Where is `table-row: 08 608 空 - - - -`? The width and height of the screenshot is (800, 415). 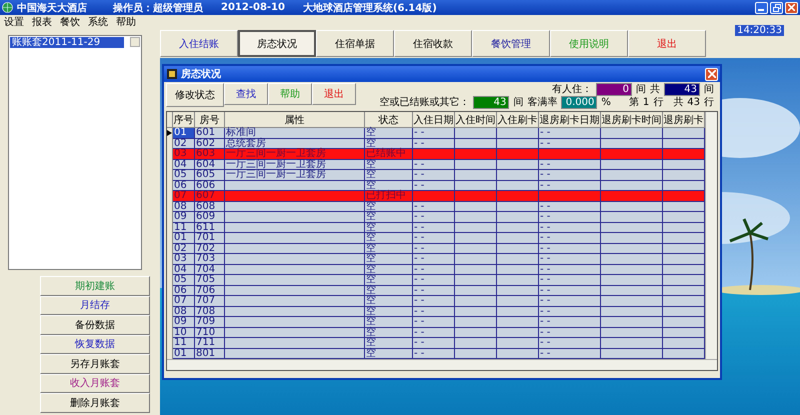
table-row: 08 608 空 - - - - is located at coordinates (436, 207).